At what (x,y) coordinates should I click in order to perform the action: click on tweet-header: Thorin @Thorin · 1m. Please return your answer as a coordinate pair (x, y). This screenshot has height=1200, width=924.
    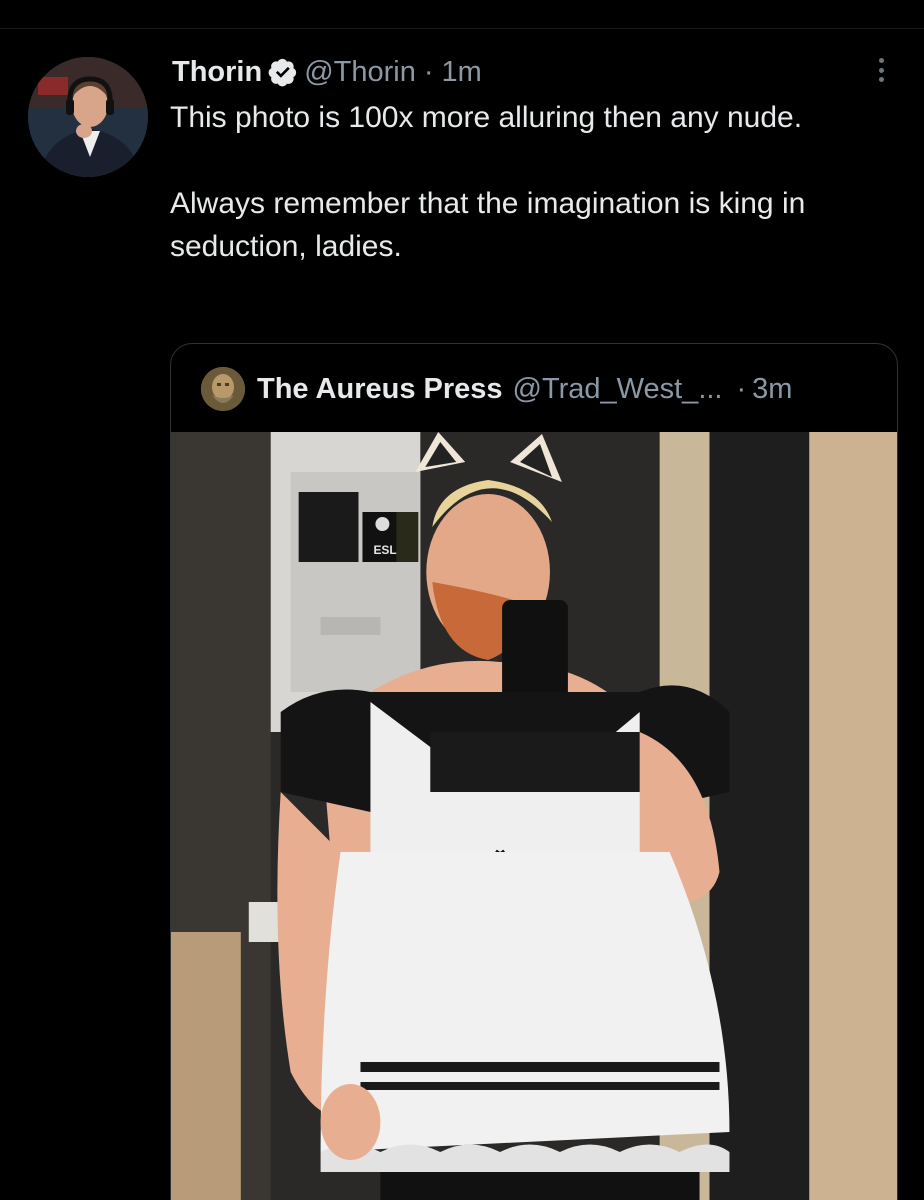
    Looking at the image, I should click on (327, 72).